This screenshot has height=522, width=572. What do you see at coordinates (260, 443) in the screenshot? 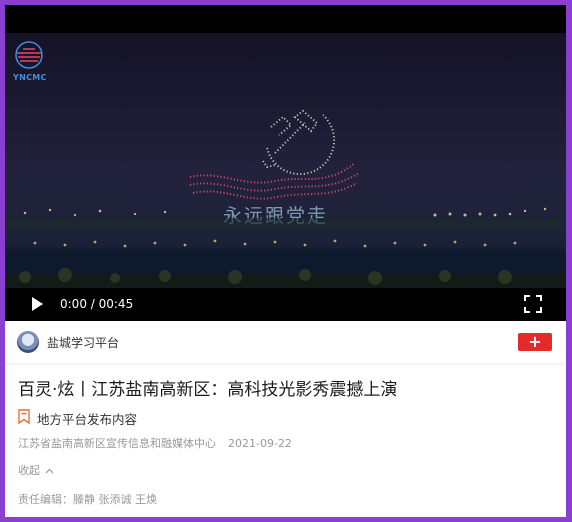
I see `publish-date: 2021-09-22` at bounding box center [260, 443].